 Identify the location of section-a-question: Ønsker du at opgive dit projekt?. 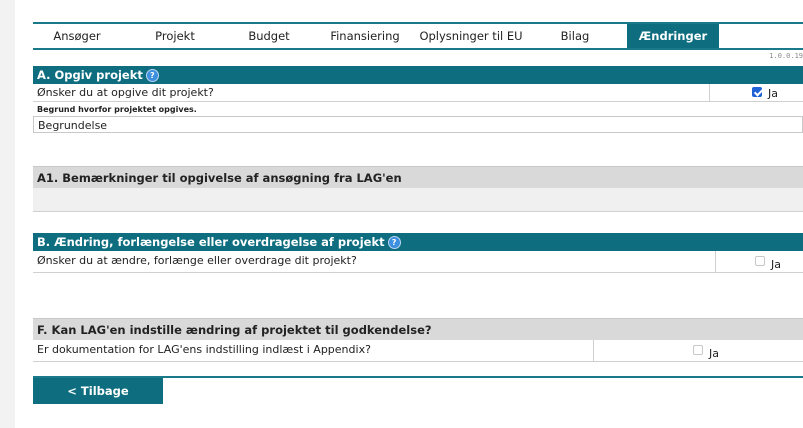
(125, 92).